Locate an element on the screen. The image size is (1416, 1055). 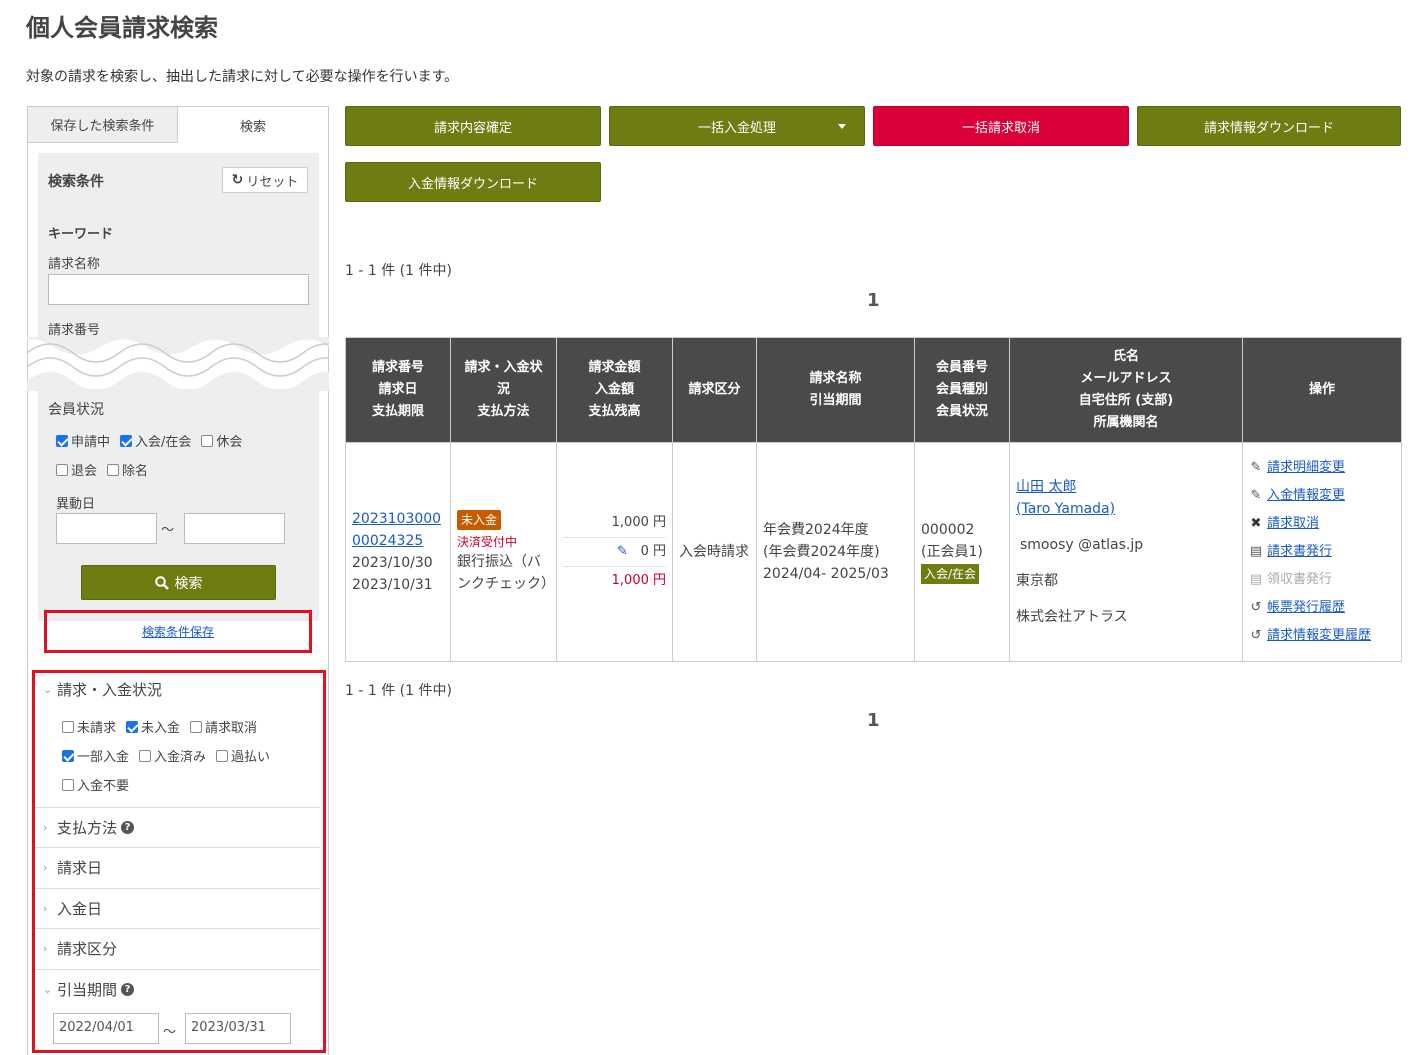
op-issue-invoice: ▤ 請求書発行 is located at coordinates (1322, 552).